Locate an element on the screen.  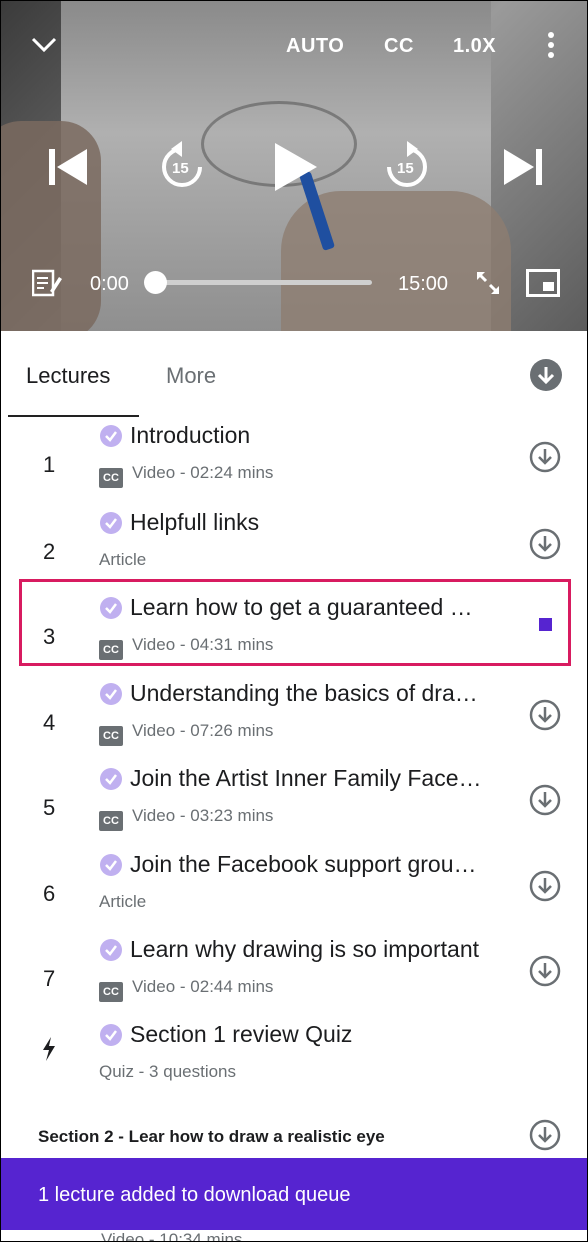
quiz-bolt-icon is located at coordinates (49, 1049).